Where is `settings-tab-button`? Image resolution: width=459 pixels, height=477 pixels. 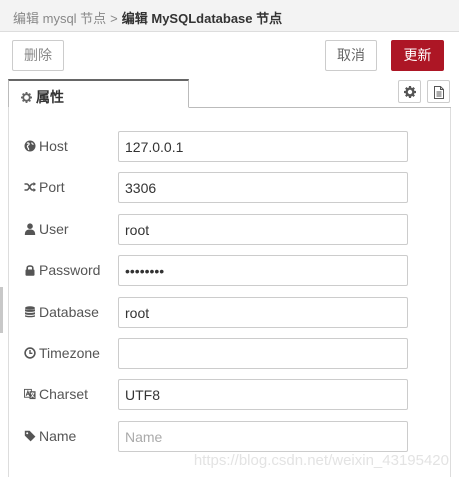 settings-tab-button is located at coordinates (409, 91).